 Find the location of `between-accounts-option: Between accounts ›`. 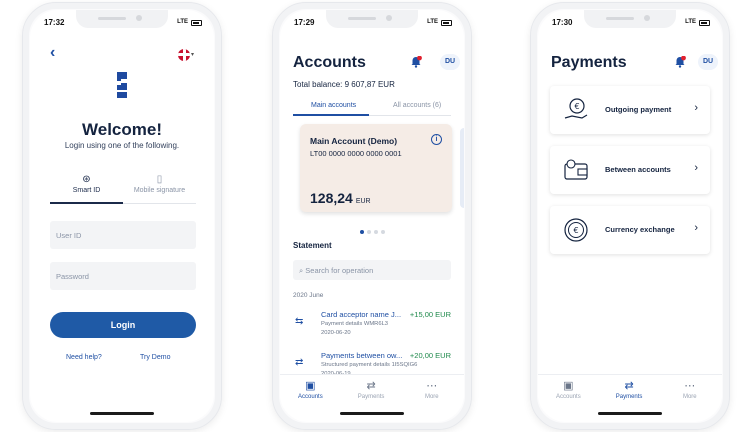

between-accounts-option: Between accounts › is located at coordinates (630, 170).